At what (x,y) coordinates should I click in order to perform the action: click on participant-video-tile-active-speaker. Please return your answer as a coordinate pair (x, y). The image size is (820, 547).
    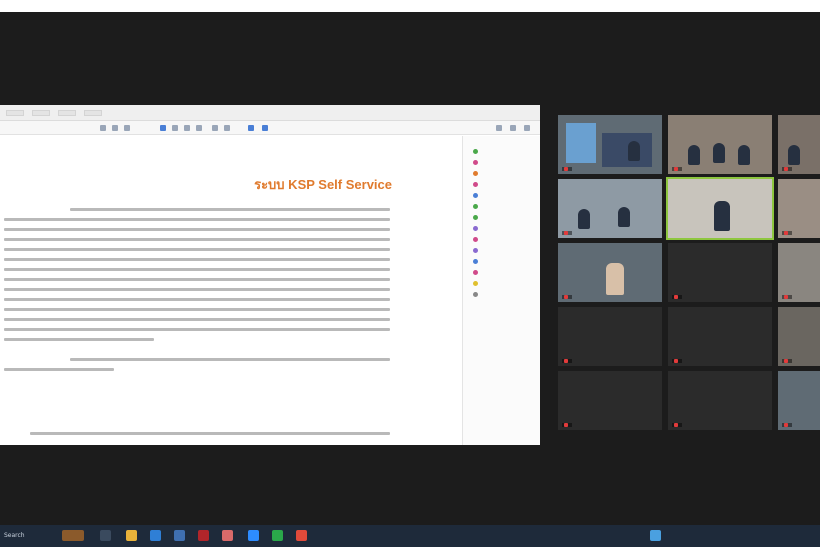
    Looking at the image, I should click on (720, 208).